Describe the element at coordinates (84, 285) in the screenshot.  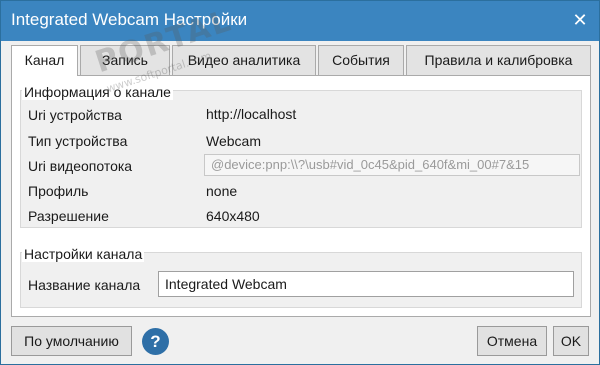
I see `channel-name-label: Название канала` at that location.